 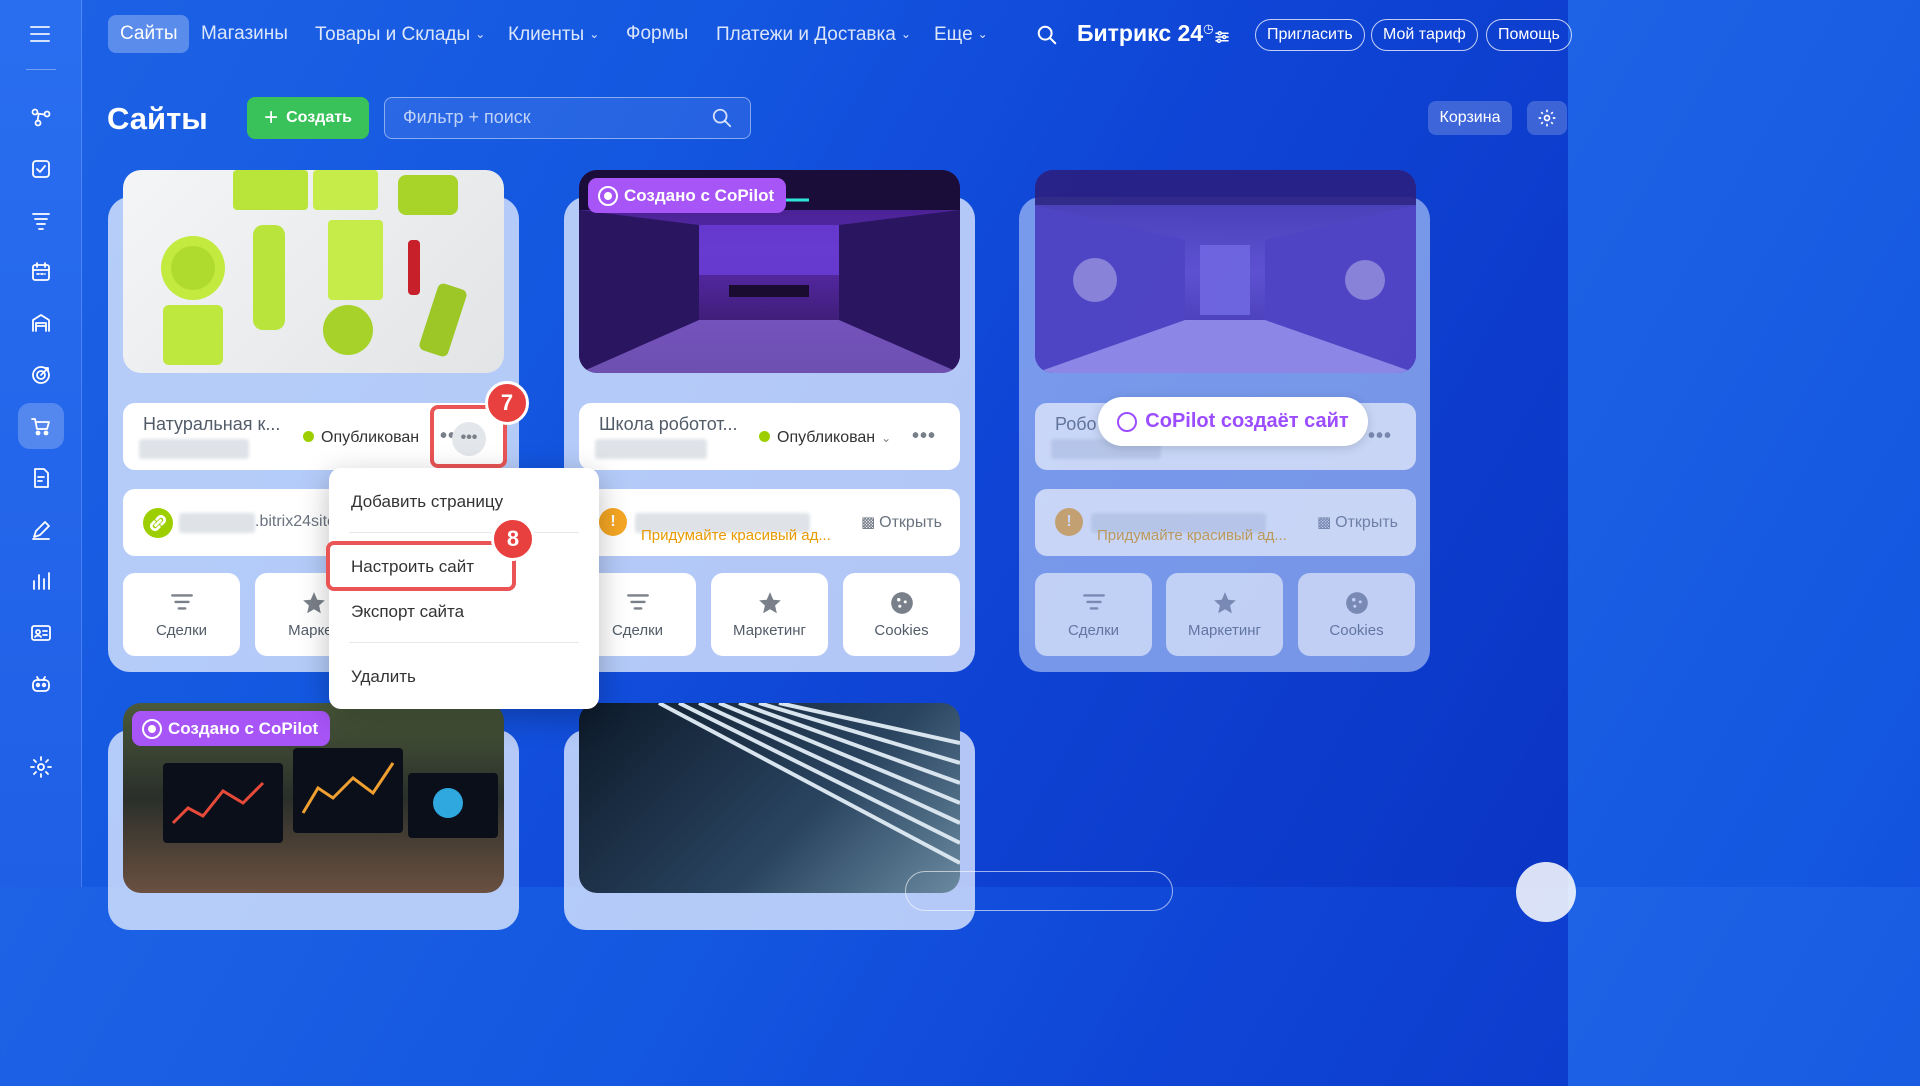 What do you see at coordinates (295, 522) in the screenshot?
I see `site-url: .bitrix24site` at bounding box center [295, 522].